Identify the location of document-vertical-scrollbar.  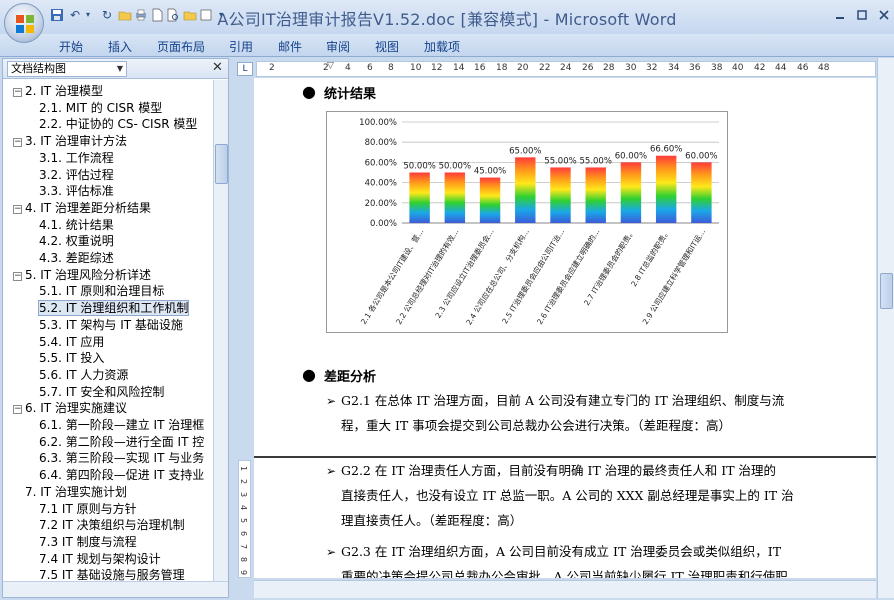
(885, 328).